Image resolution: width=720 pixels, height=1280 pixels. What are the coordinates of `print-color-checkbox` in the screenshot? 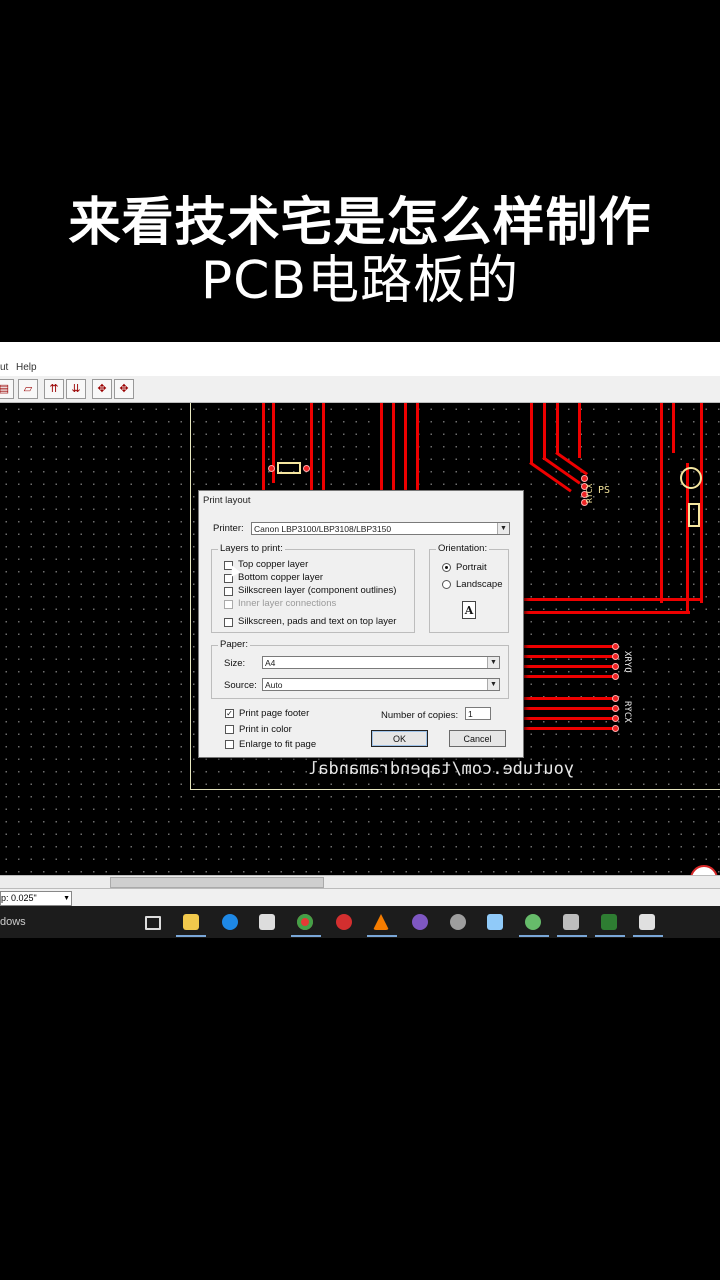 It's located at (229, 729).